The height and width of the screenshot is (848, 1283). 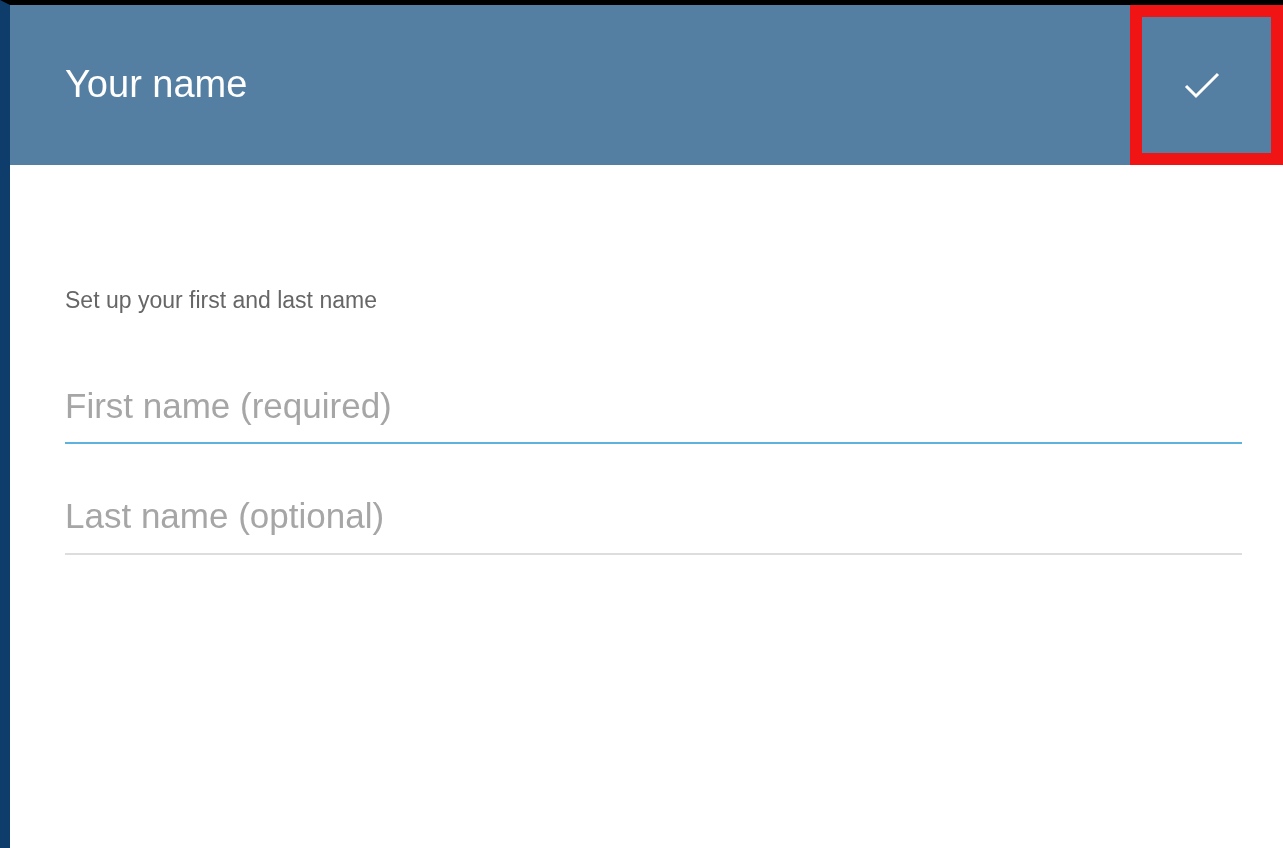 I want to click on checkmark-icon, so click(x=1201, y=85).